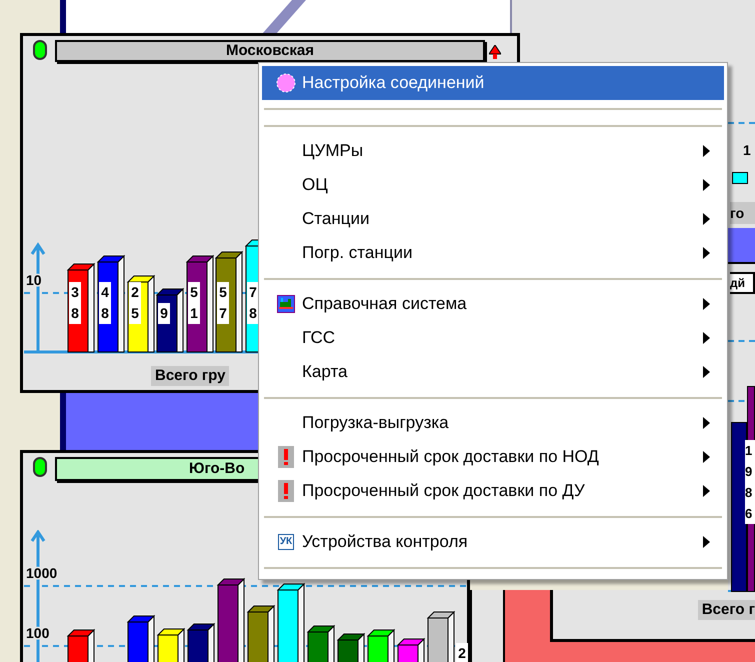 Image resolution: width=755 pixels, height=662 pixels. What do you see at coordinates (493, 253) in the screenshot?
I see `menu-item: Погр. станции` at bounding box center [493, 253].